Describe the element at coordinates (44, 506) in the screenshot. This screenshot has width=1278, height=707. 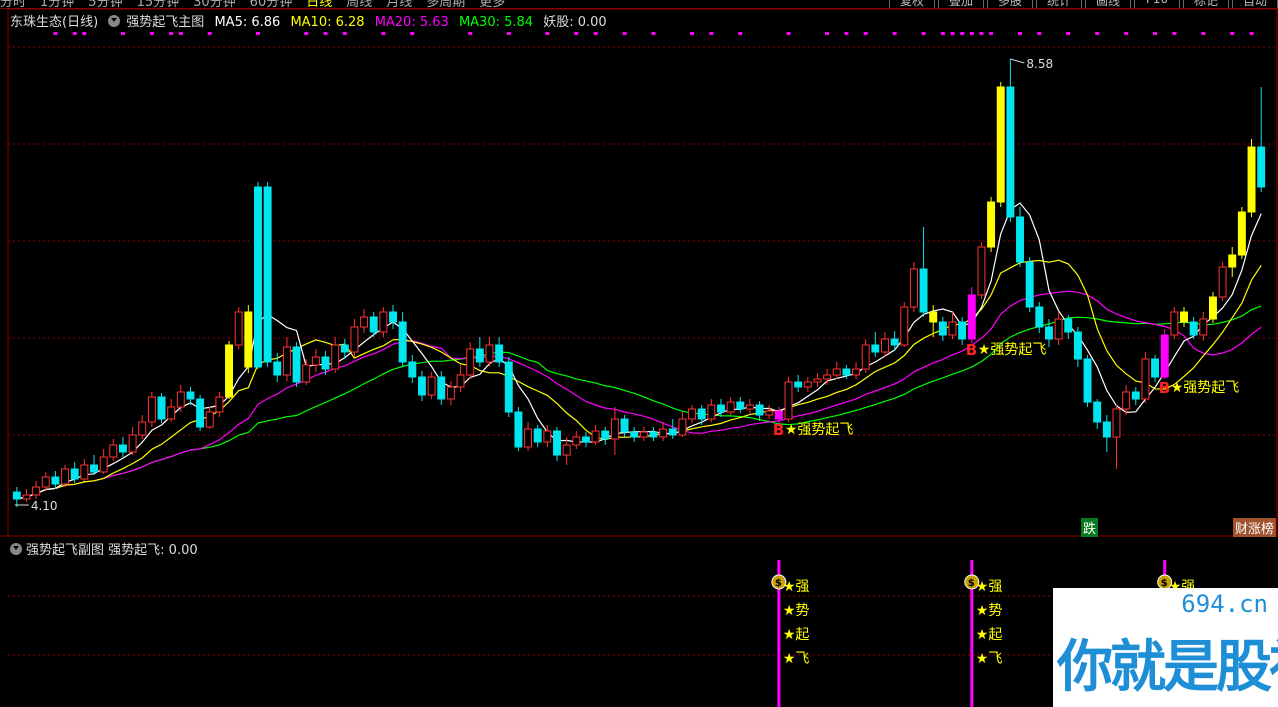
I see `low-price-label: 4.10` at that location.